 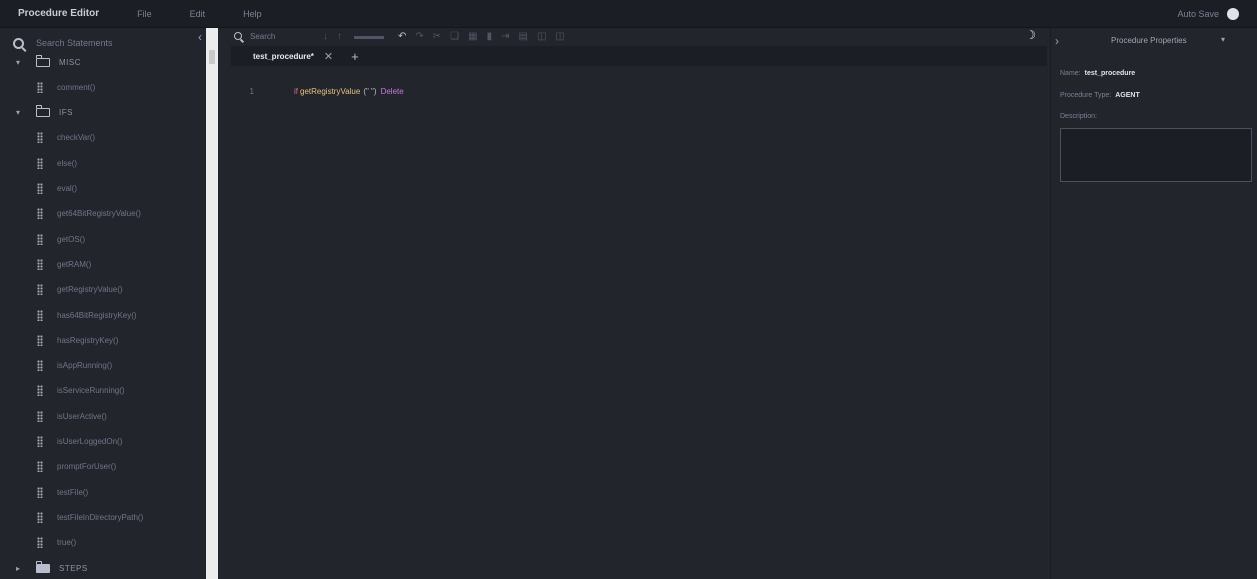 I want to click on folder-label: STEPS, so click(x=73, y=568).